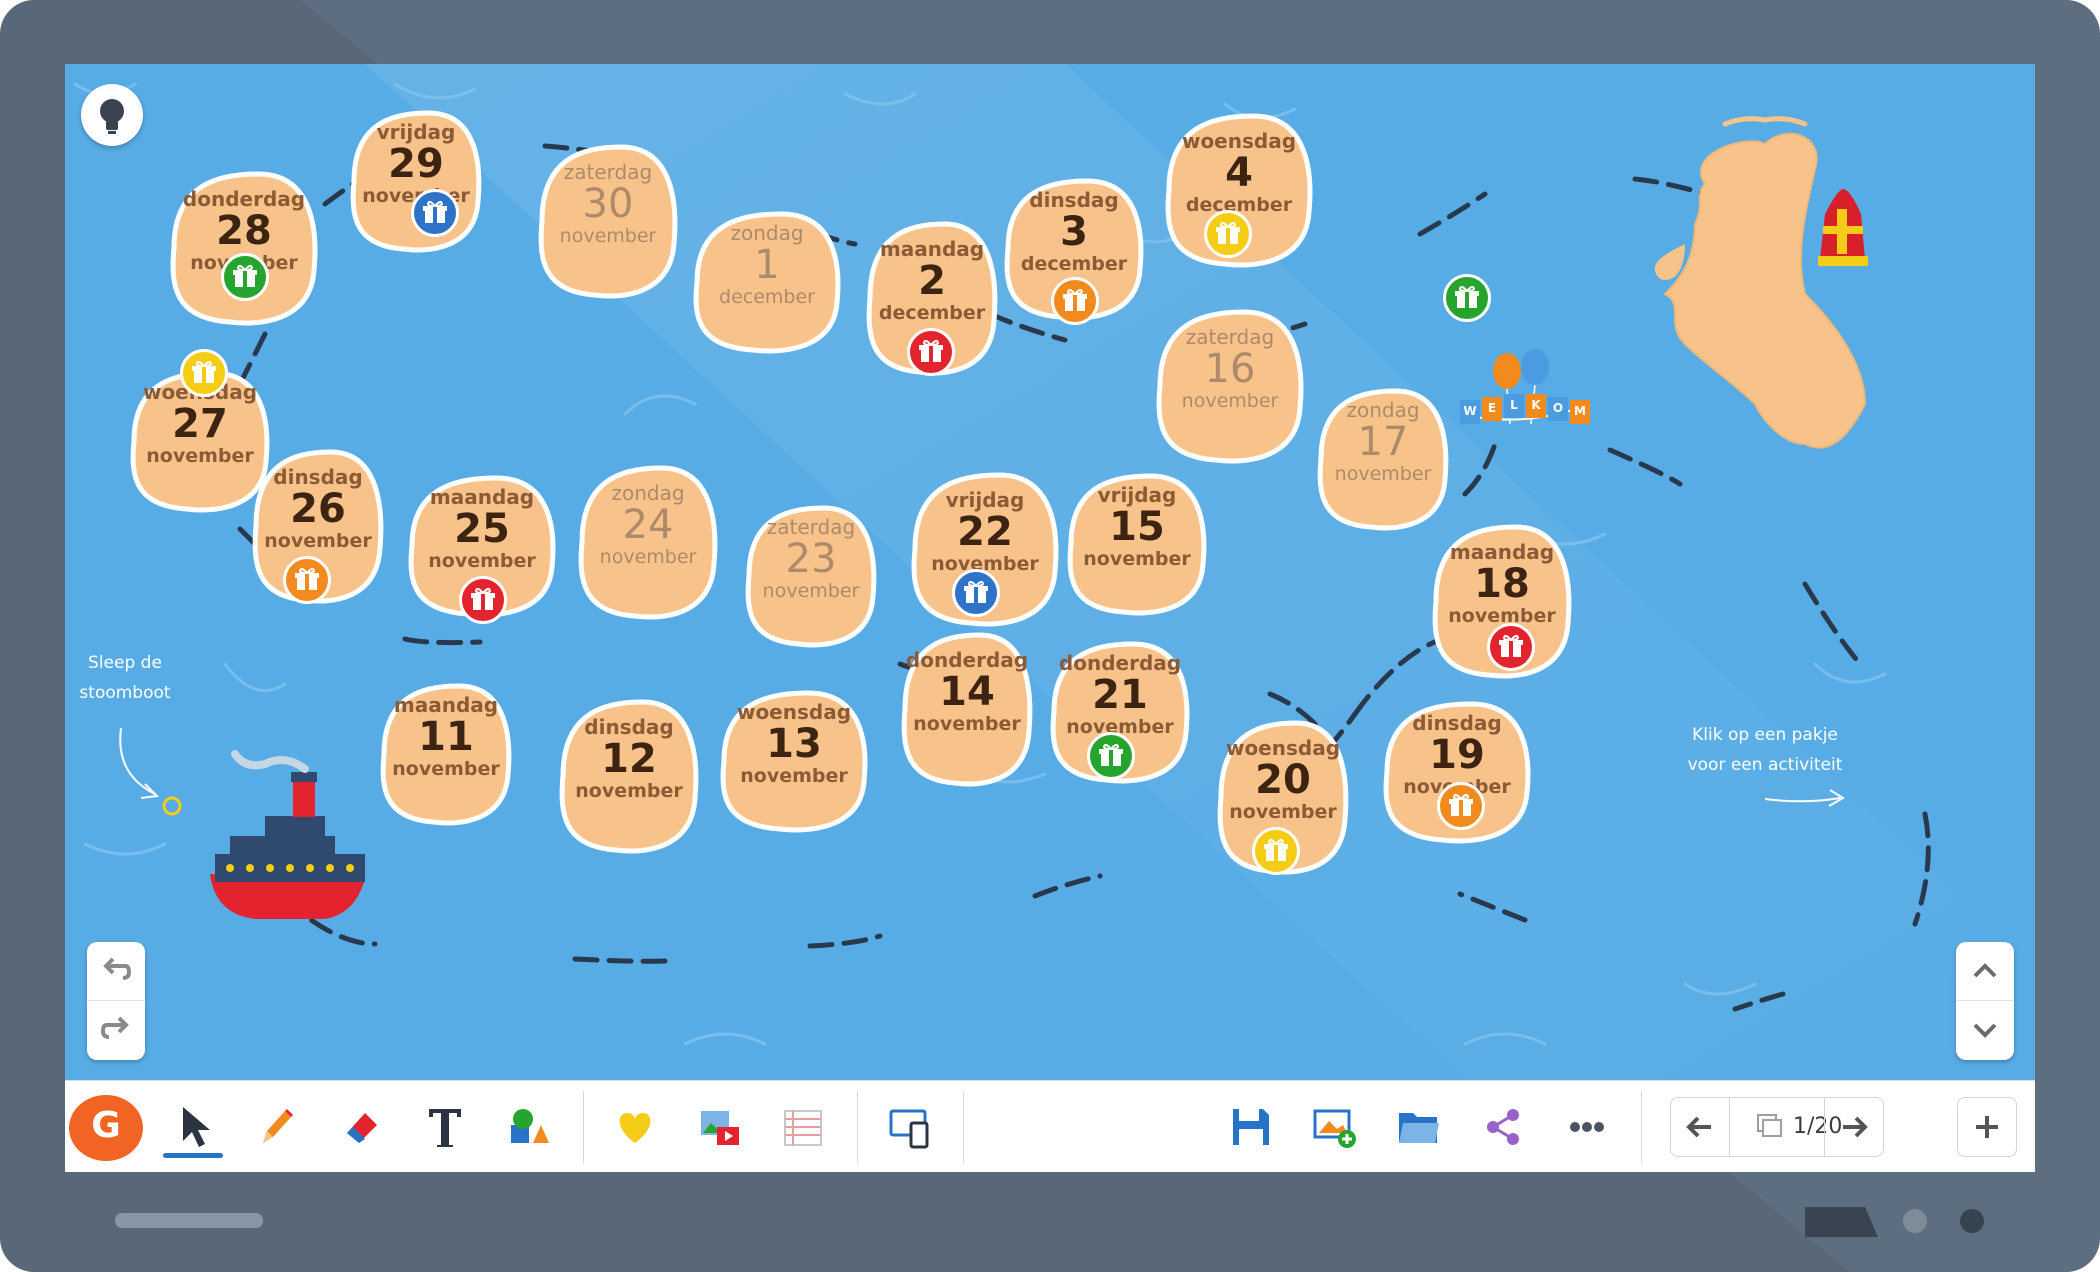 This screenshot has height=1272, width=2100. I want to click on island-24-nov: zondag 24 november, so click(648, 525).